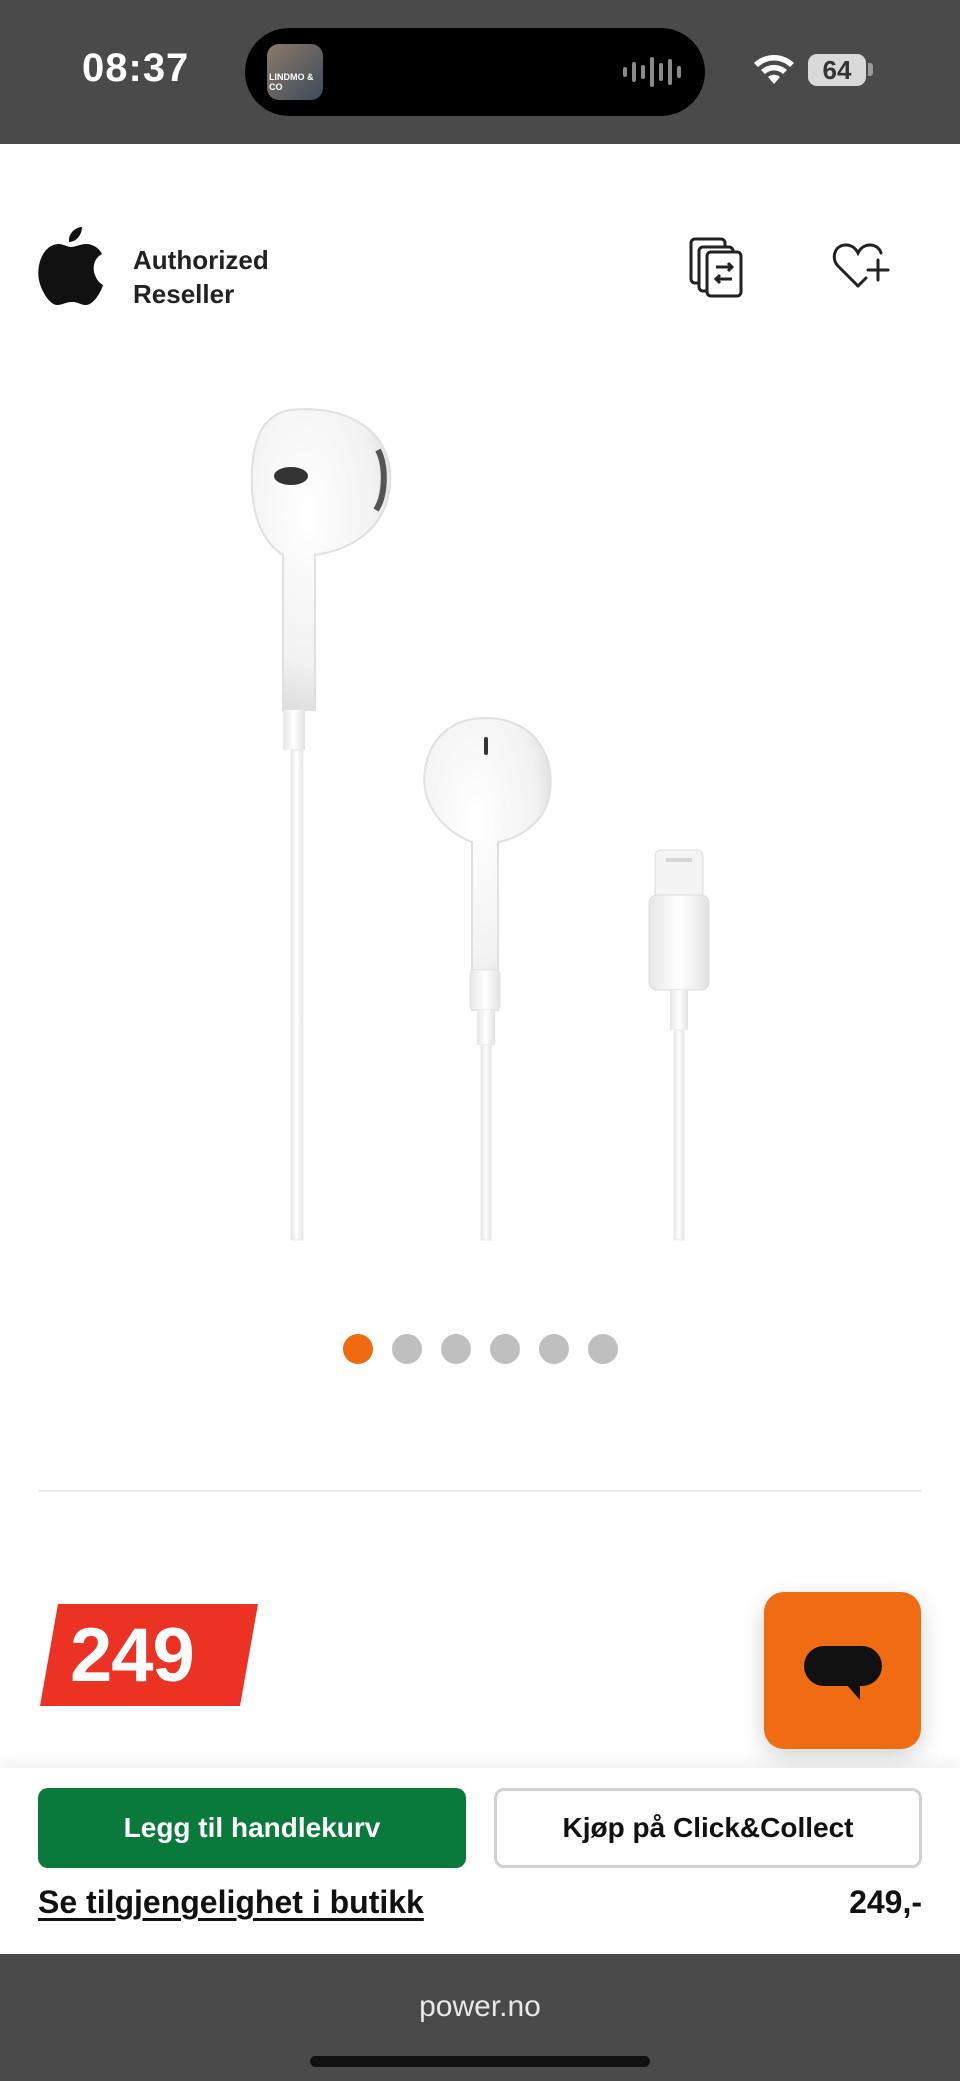 This screenshot has width=960, height=2081. I want to click on browser-address-bar: power.no, so click(480, 2017).